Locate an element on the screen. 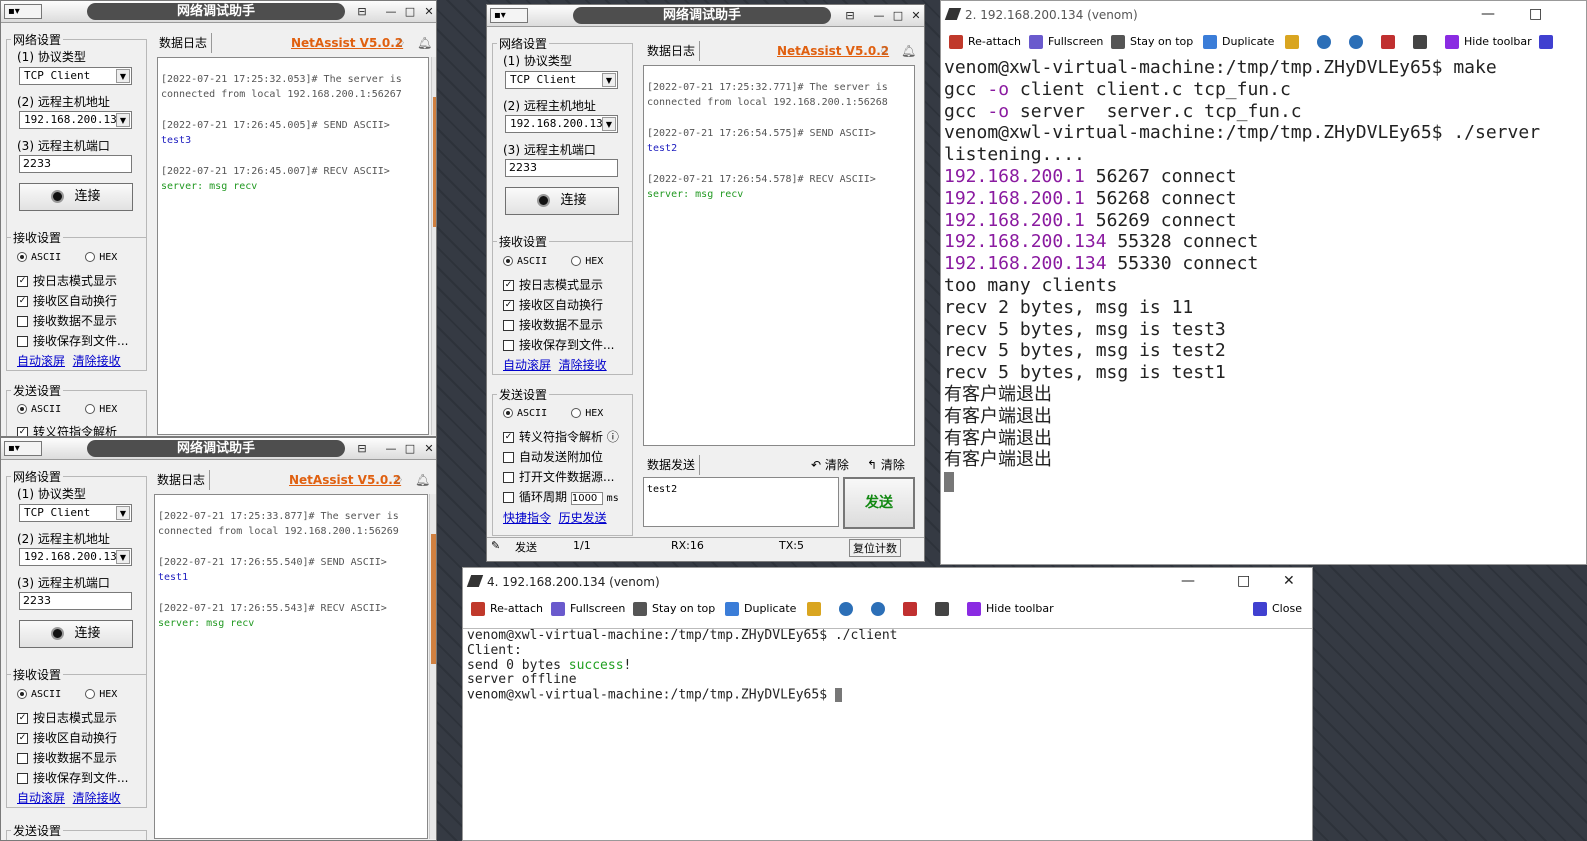  send-textarea: test2 is located at coordinates (741, 502).